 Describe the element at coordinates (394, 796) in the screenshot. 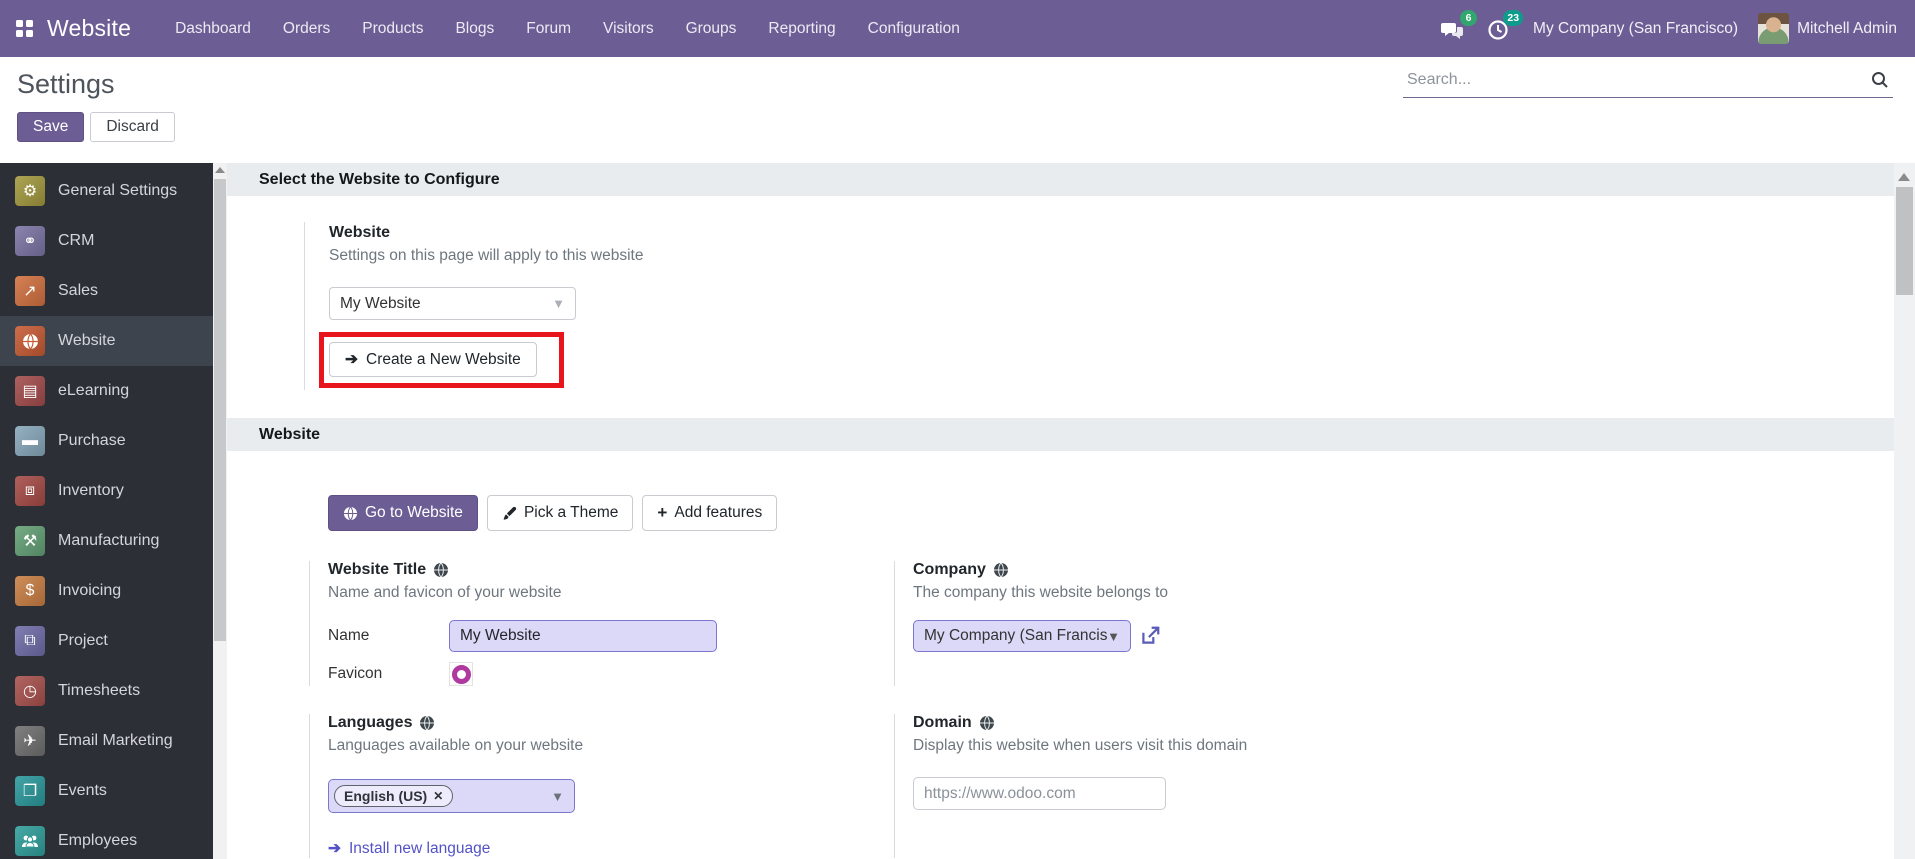

I see `language-tag: English (US) ✕` at that location.